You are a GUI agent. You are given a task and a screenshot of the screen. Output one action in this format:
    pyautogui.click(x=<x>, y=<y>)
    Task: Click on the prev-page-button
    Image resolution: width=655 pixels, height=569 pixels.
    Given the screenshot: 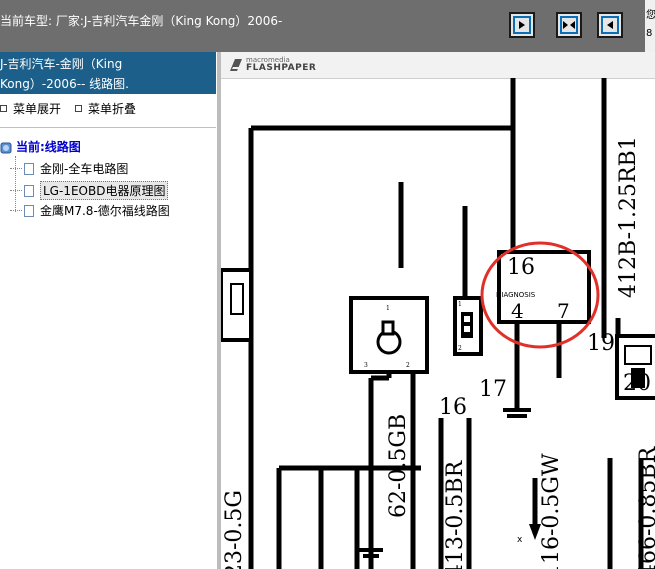 What is the action you would take?
    pyautogui.click(x=522, y=25)
    